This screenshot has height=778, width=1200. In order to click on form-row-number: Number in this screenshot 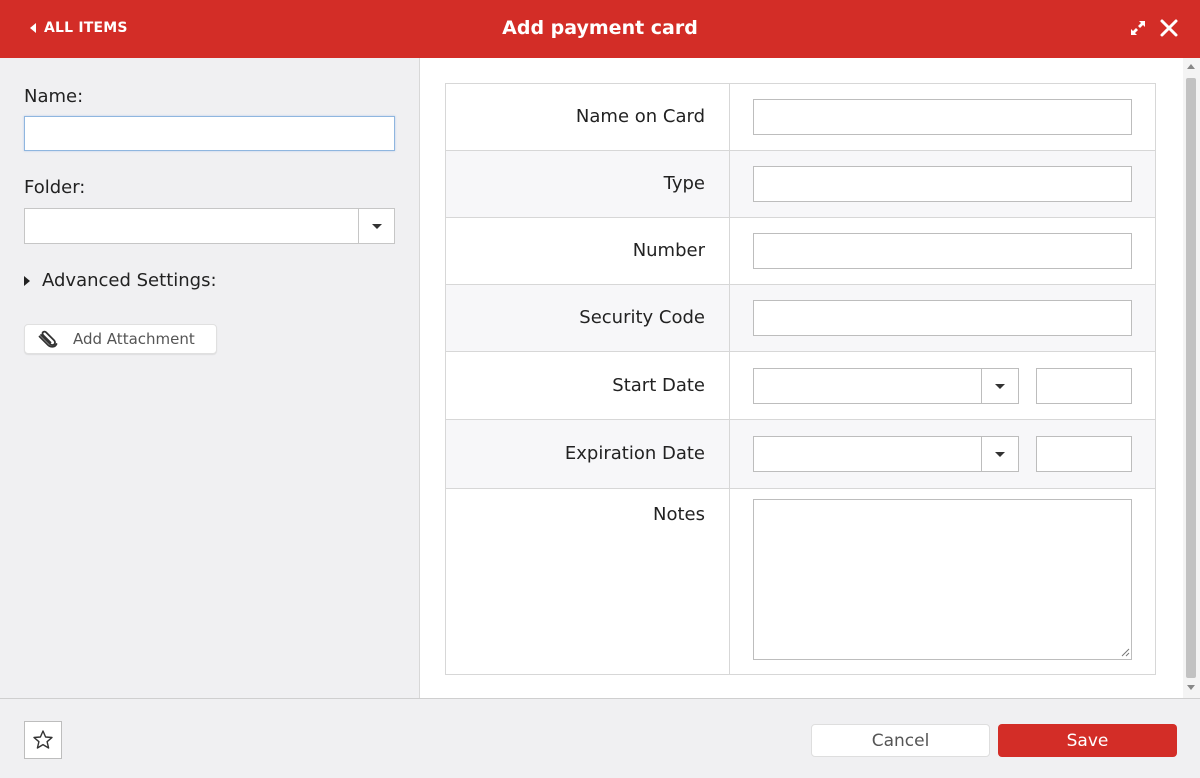, I will do `click(800, 251)`.